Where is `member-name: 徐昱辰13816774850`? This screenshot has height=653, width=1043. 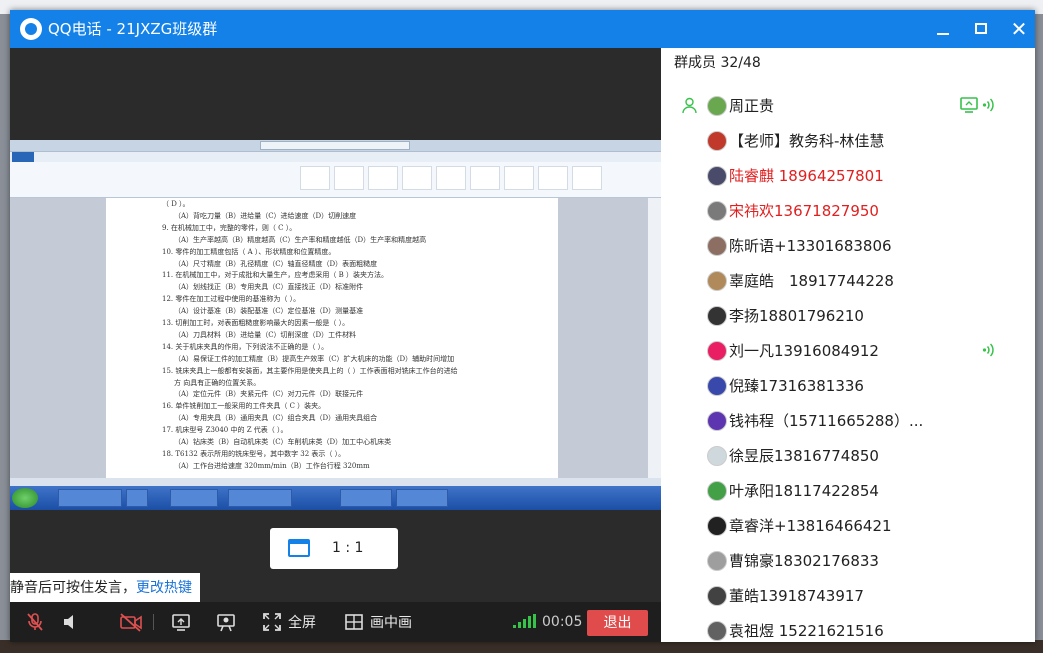
member-name: 徐昱辰13816774850 is located at coordinates (804, 456).